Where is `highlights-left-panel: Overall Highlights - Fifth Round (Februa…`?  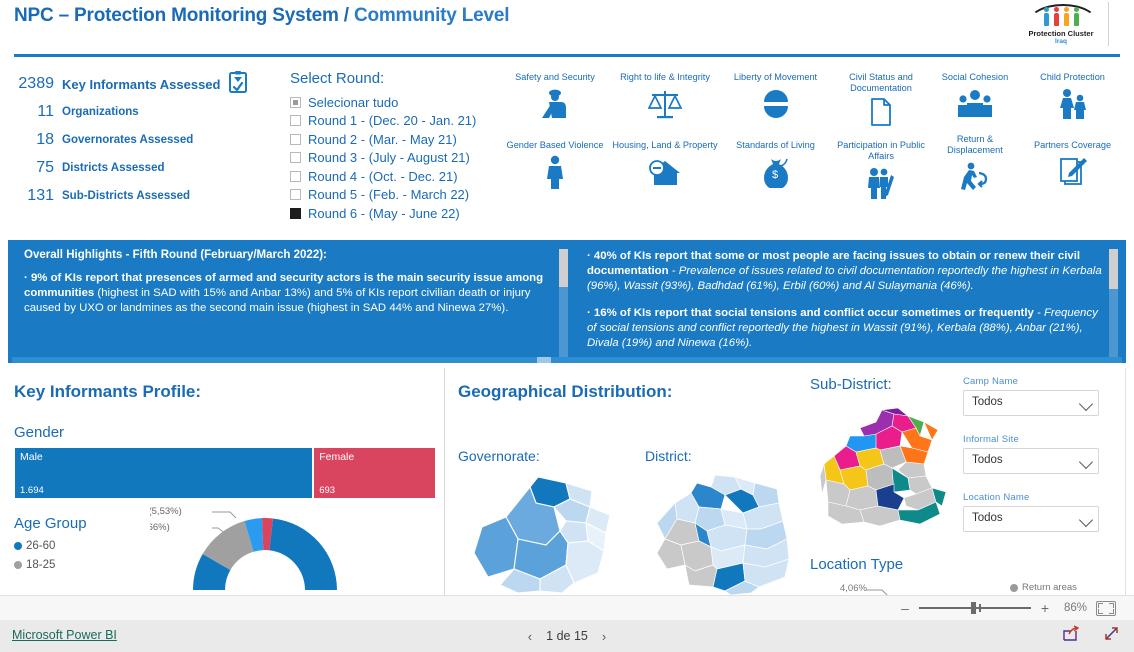
highlights-left-panel: Overall Highlights - Fifth Round (Februa… is located at coordinates (292, 301).